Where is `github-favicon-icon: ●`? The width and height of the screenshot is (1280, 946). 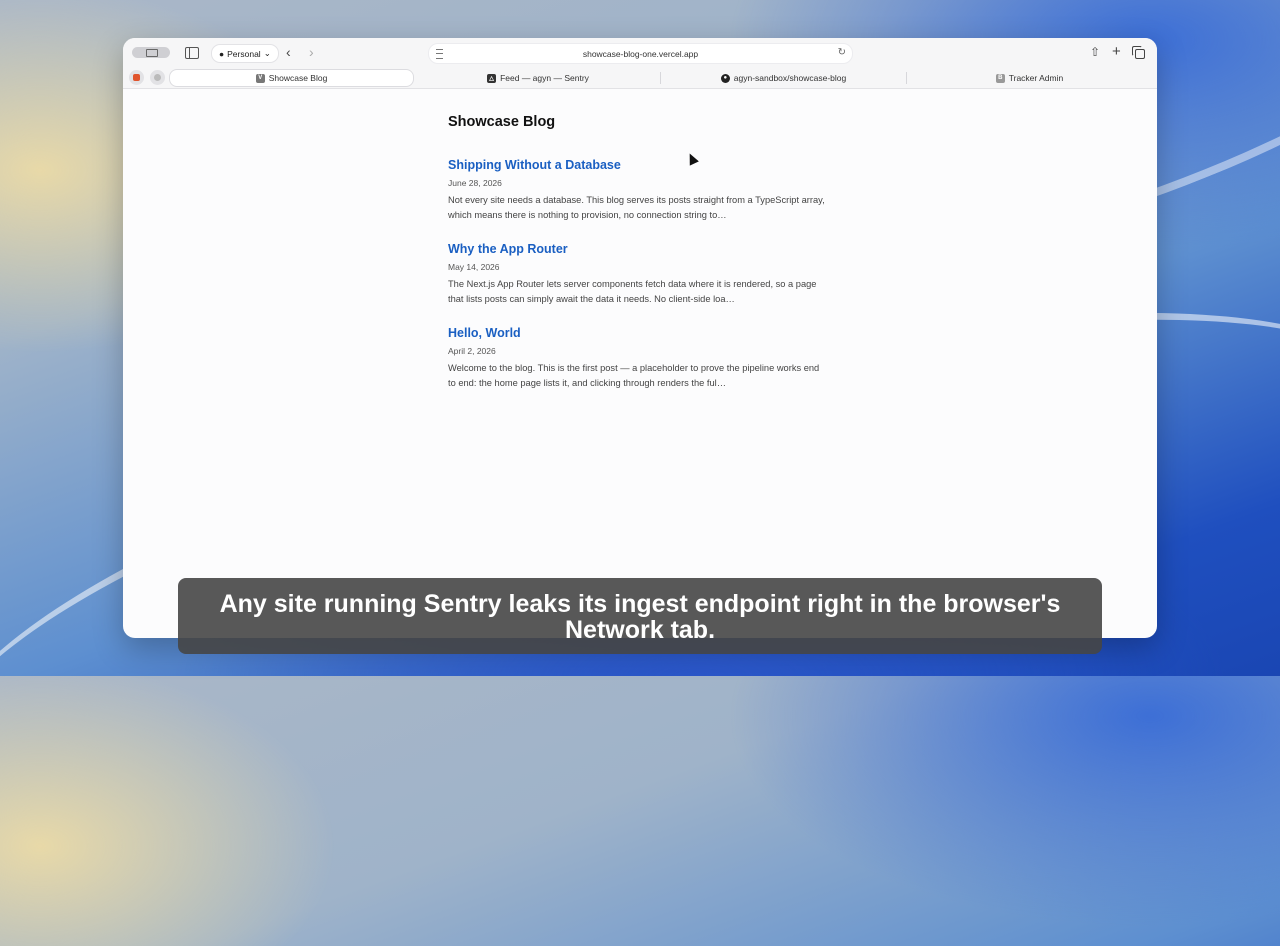 github-favicon-icon: ● is located at coordinates (725, 78).